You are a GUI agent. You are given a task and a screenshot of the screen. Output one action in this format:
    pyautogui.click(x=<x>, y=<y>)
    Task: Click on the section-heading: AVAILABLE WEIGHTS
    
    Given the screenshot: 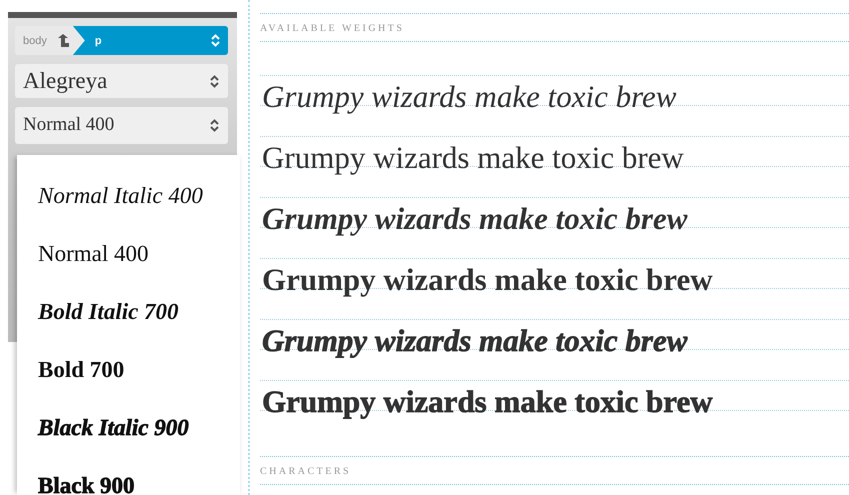 What is the action you would take?
    pyautogui.click(x=554, y=28)
    